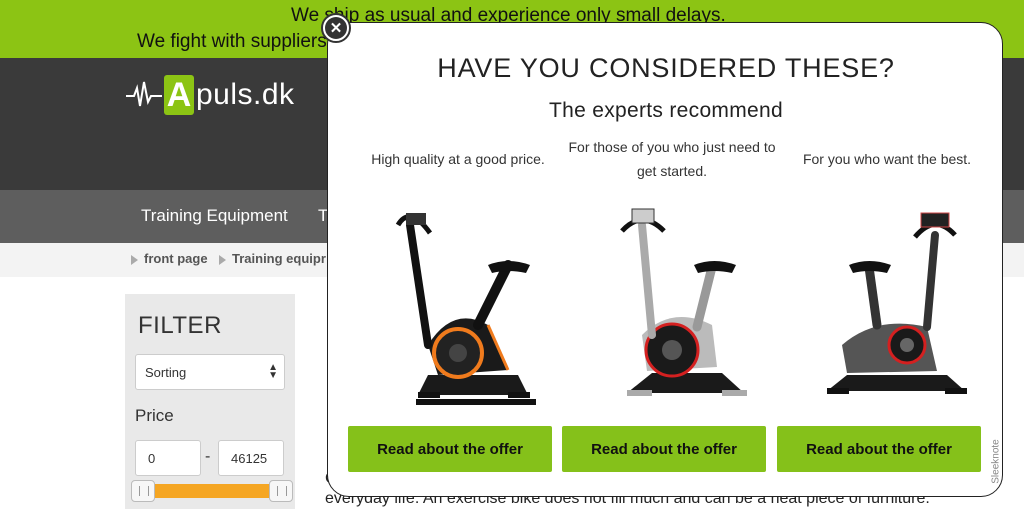 This screenshot has width=1024, height=509. Describe the element at coordinates (208, 456) in the screenshot. I see `price-dash: -` at that location.